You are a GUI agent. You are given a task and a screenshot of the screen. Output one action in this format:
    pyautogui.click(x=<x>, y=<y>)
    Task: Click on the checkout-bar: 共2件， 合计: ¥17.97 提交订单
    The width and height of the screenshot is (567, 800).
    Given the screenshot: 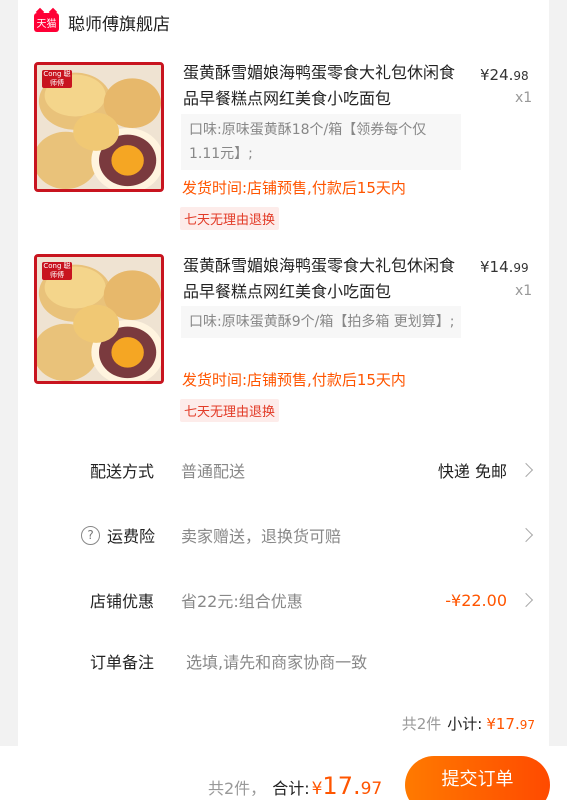 What is the action you would take?
    pyautogui.click(x=283, y=773)
    